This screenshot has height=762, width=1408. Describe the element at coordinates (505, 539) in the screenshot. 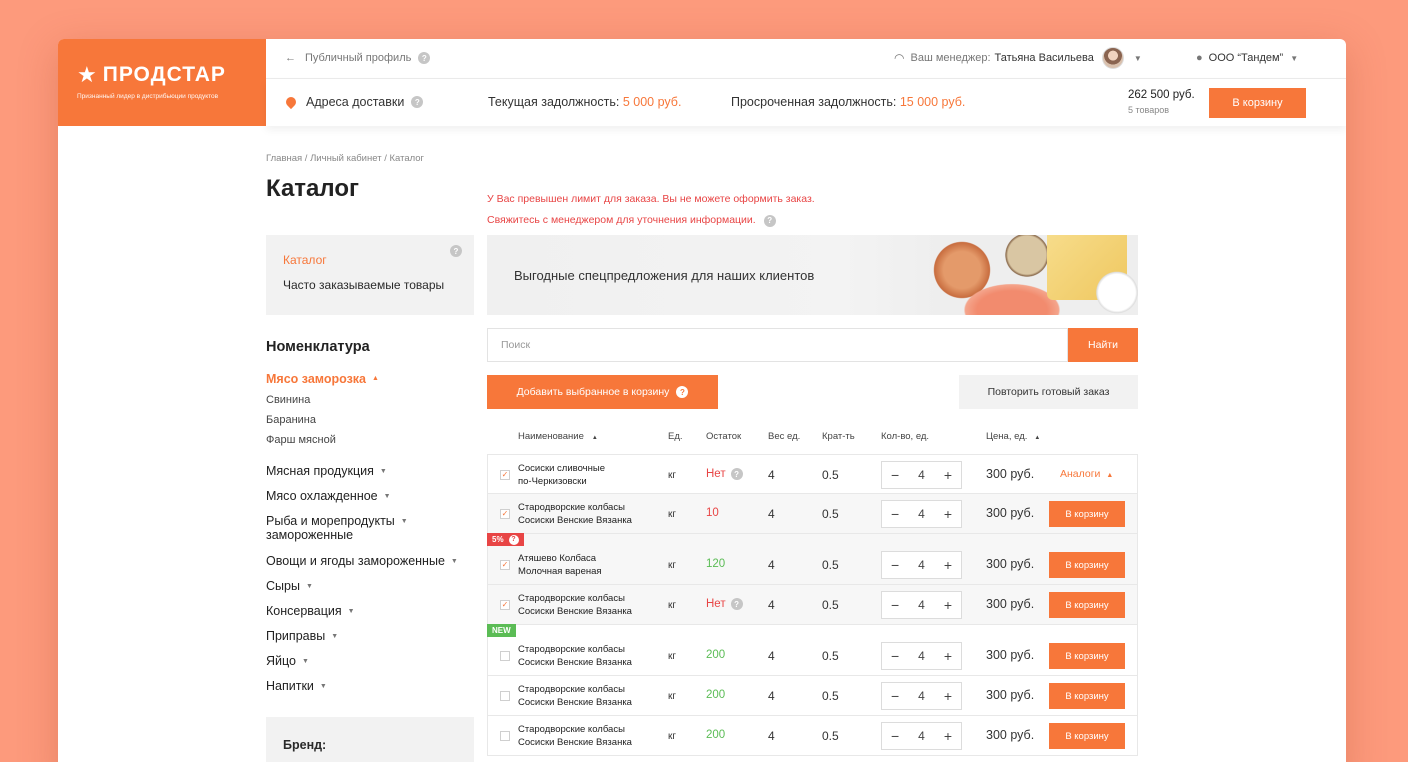

I see `discount-badge: 5%?` at that location.